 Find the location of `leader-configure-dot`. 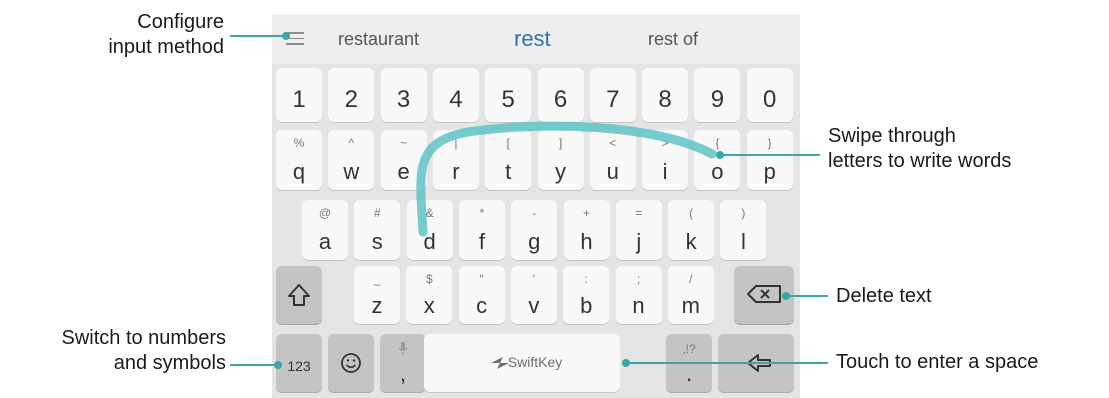

leader-configure-dot is located at coordinates (286, 36).